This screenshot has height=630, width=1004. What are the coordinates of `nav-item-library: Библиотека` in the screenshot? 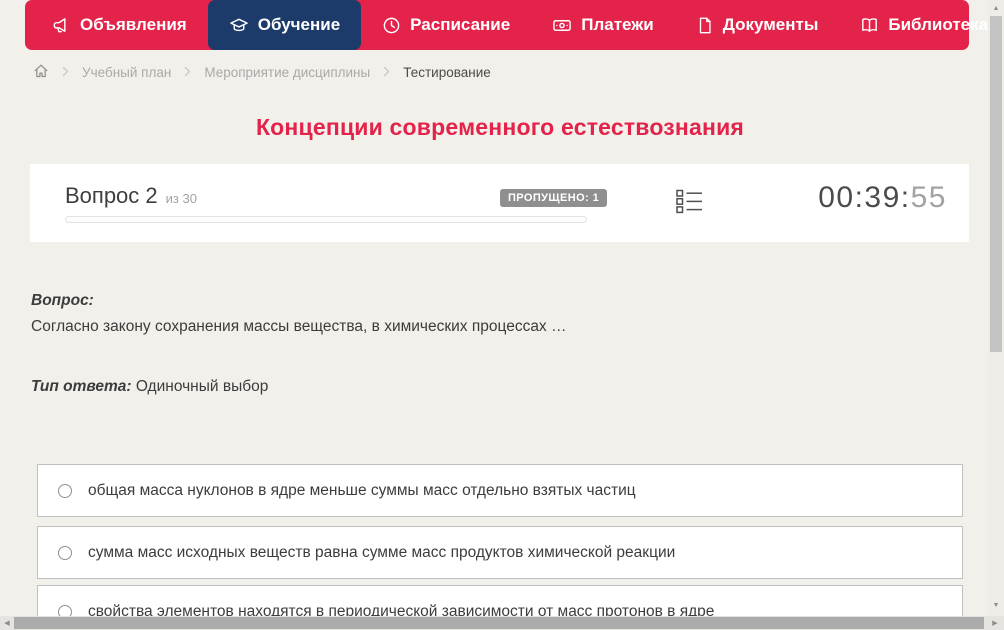 It's located at (921, 25).